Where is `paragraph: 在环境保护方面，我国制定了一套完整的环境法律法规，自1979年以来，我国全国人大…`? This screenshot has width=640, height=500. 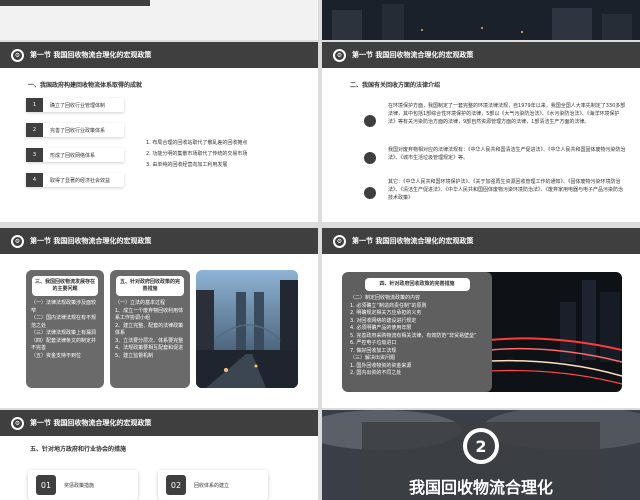 paragraph: 在环境保护方面，我国制定了一套完整的环境法律法规，自1979年以来，我国全国人大… is located at coordinates (507, 114).